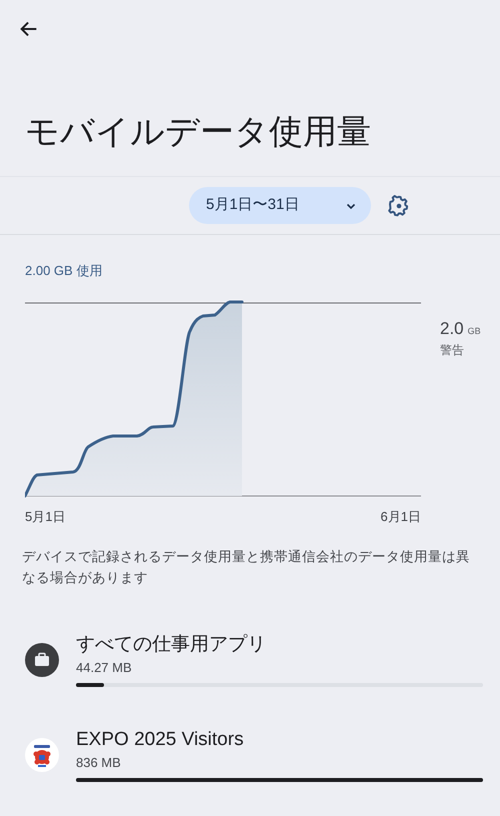 The height and width of the screenshot is (816, 500). I want to click on page-title: モバイルデータ使用量, so click(198, 132).